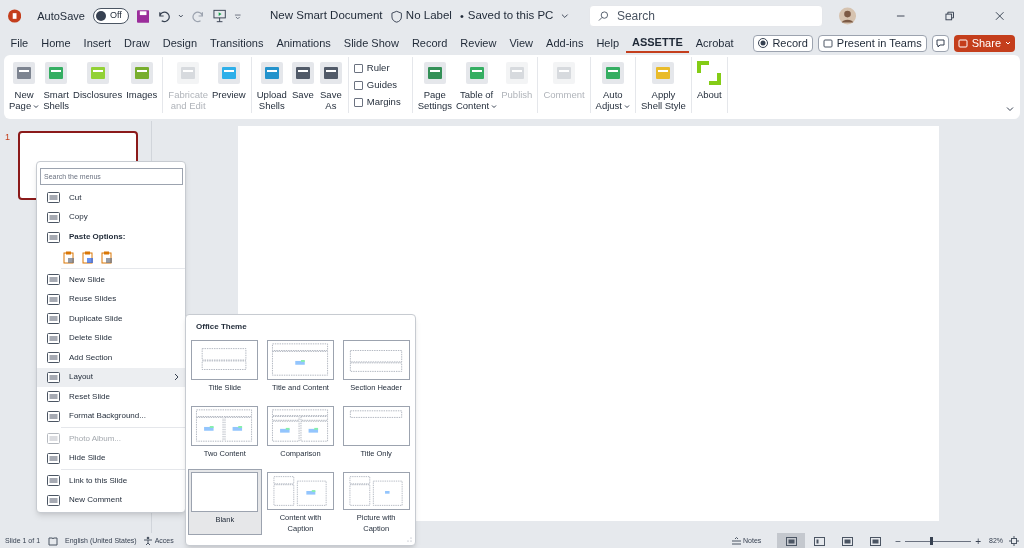 The image size is (1024, 548). I want to click on slide-number: 1, so click(7, 137).